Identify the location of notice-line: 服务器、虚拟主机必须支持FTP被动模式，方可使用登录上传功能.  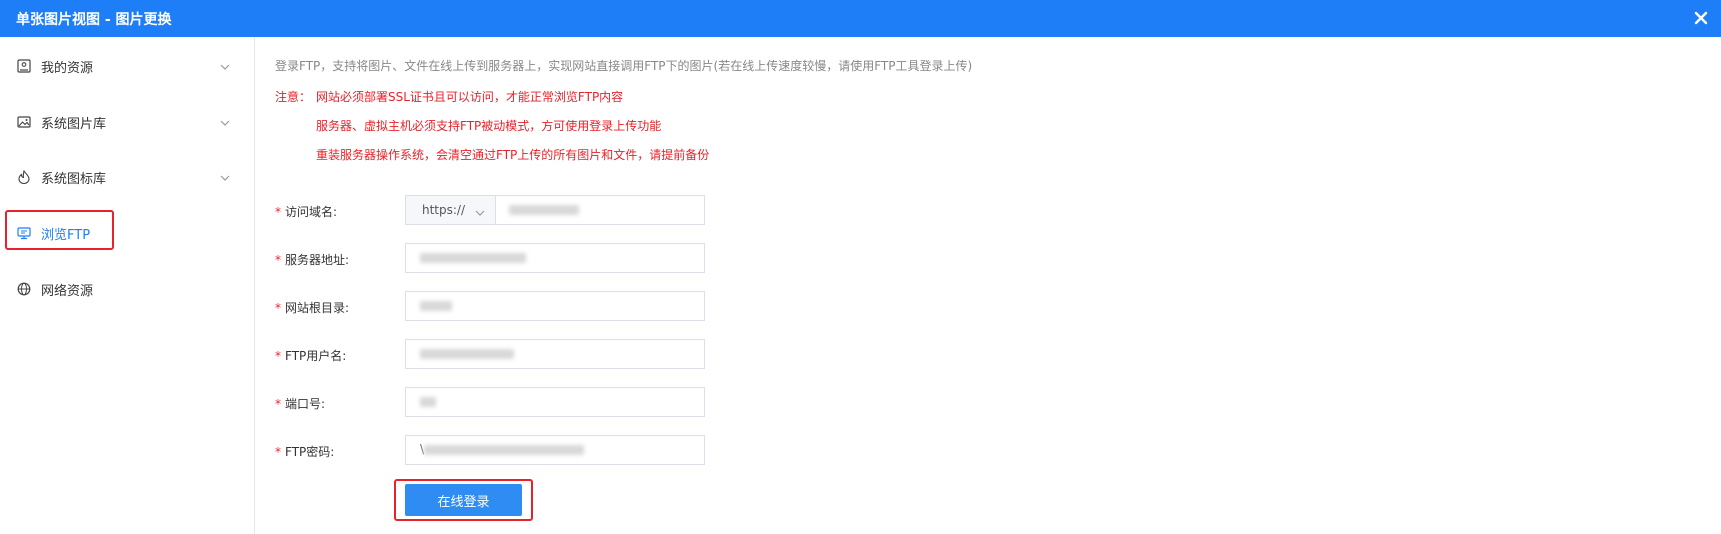
(489, 126).